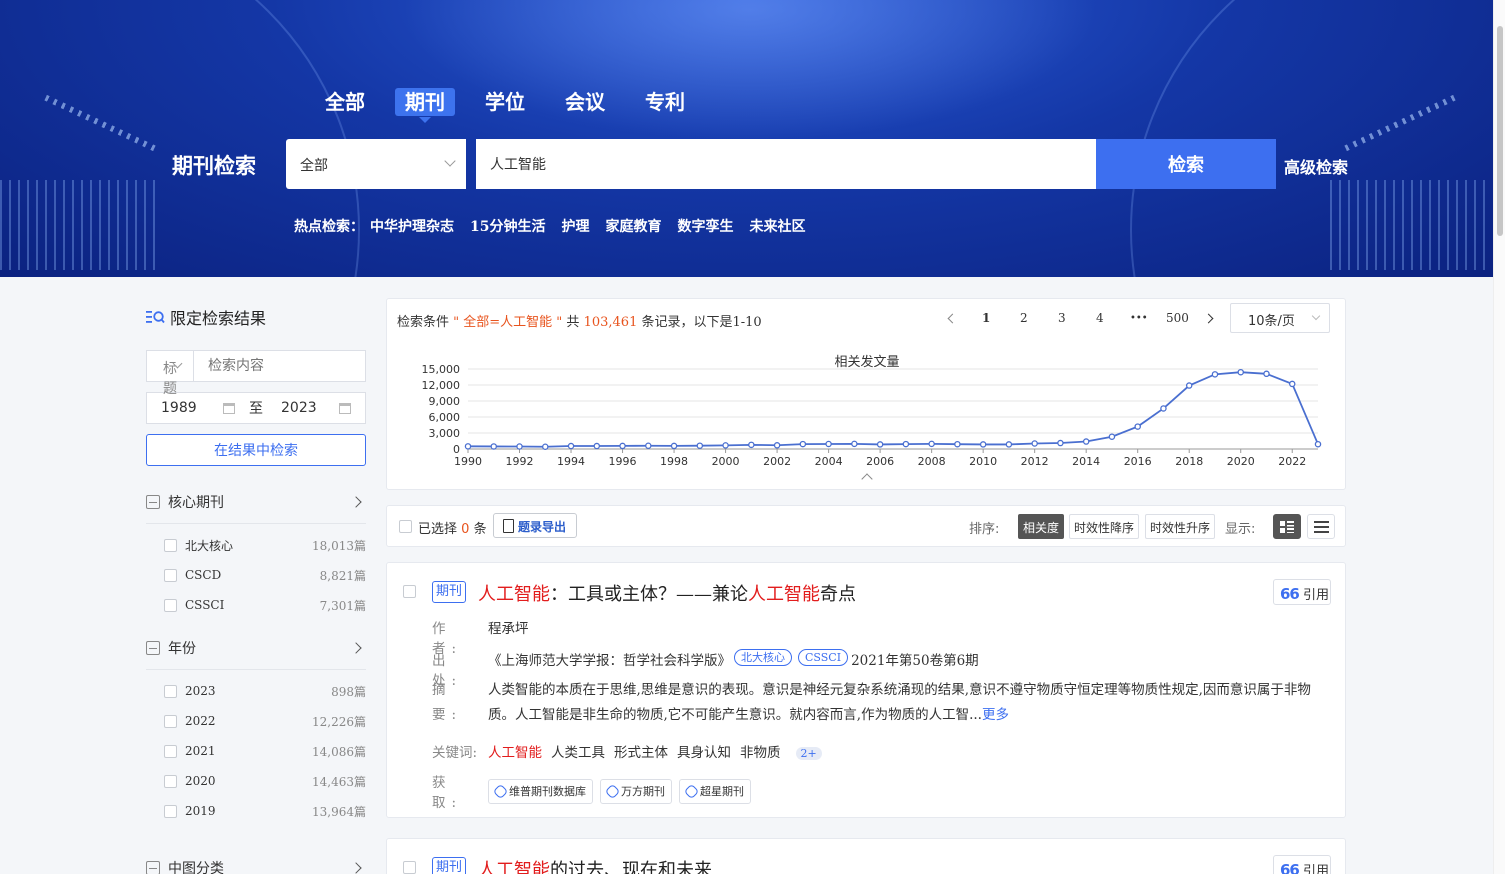  Describe the element at coordinates (636, 791) in the screenshot. I see `access-source-button: 万方期刊` at that location.